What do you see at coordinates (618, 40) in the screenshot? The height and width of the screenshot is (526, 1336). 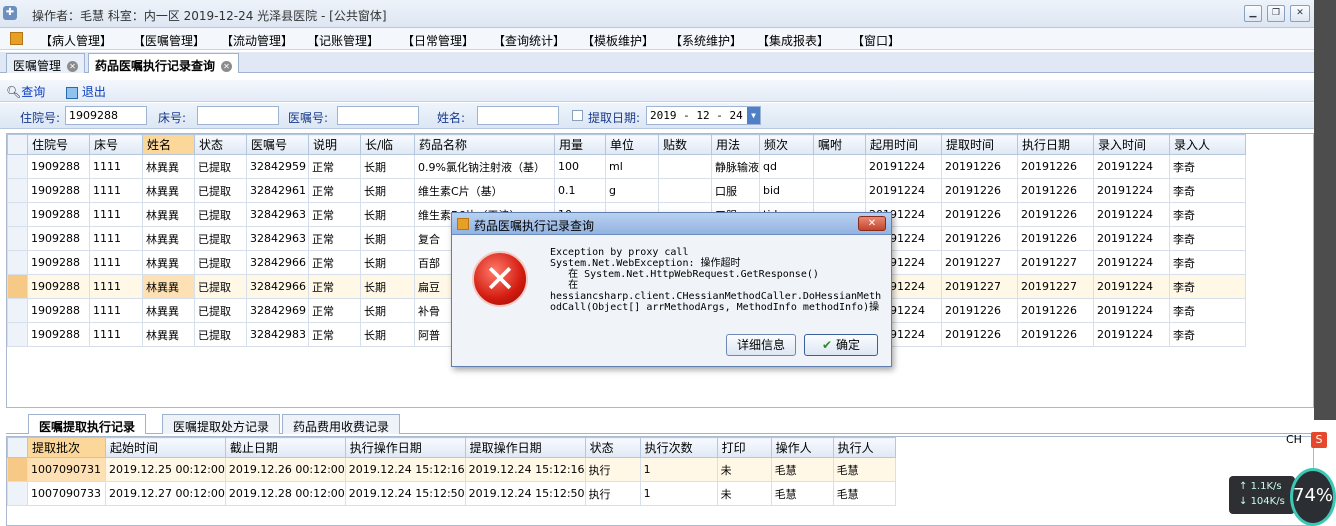 I see `menu-template: 【模板维护】` at bounding box center [618, 40].